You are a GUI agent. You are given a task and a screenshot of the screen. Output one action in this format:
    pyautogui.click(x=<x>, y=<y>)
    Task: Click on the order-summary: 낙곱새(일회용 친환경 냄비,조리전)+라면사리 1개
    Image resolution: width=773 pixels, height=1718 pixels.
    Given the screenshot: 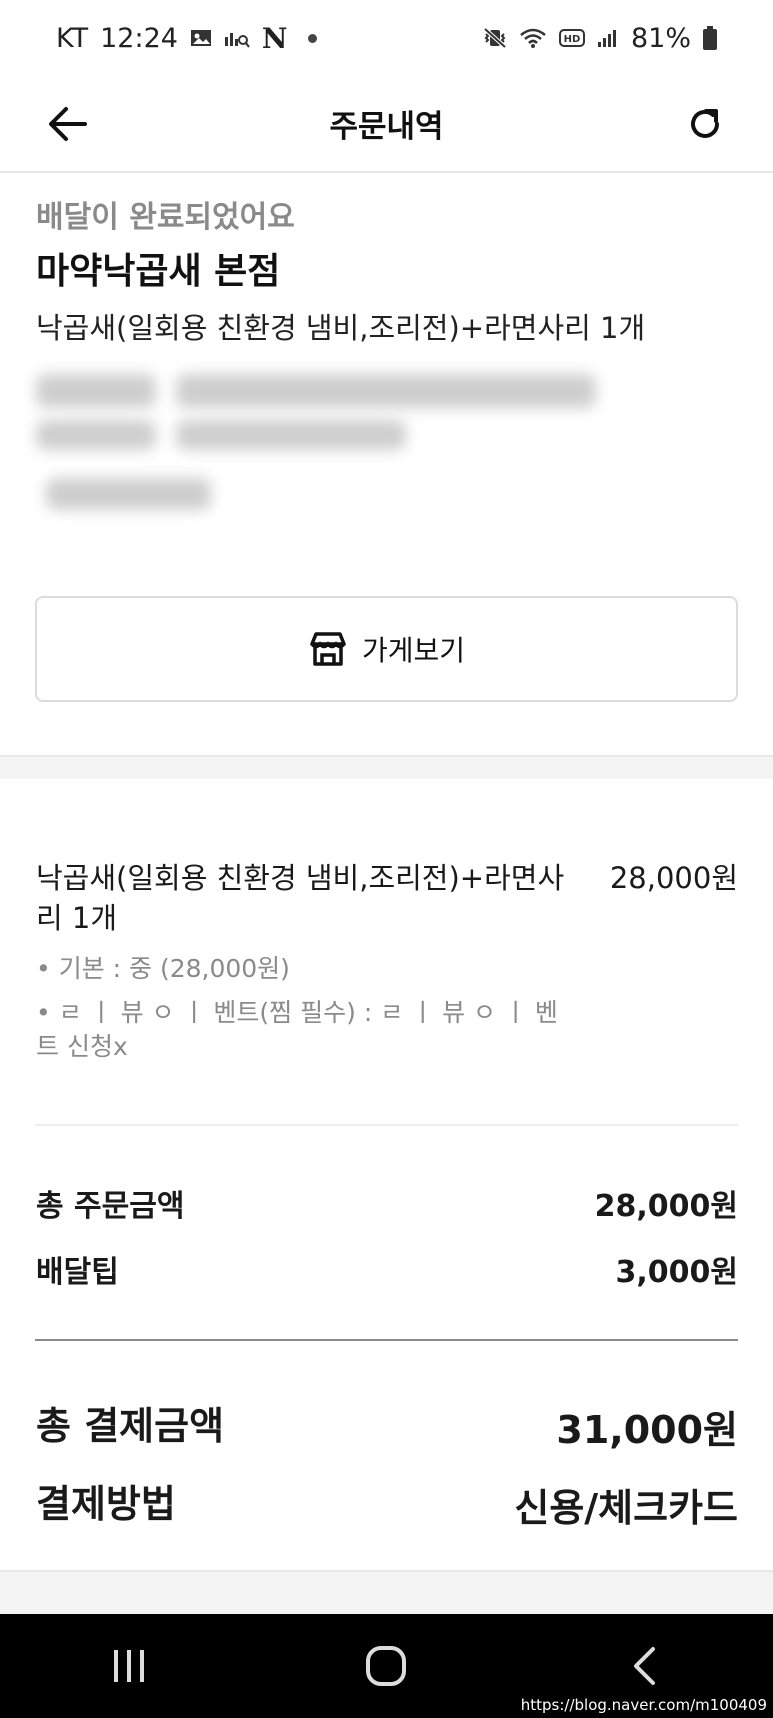 What is the action you would take?
    pyautogui.click(x=341, y=328)
    